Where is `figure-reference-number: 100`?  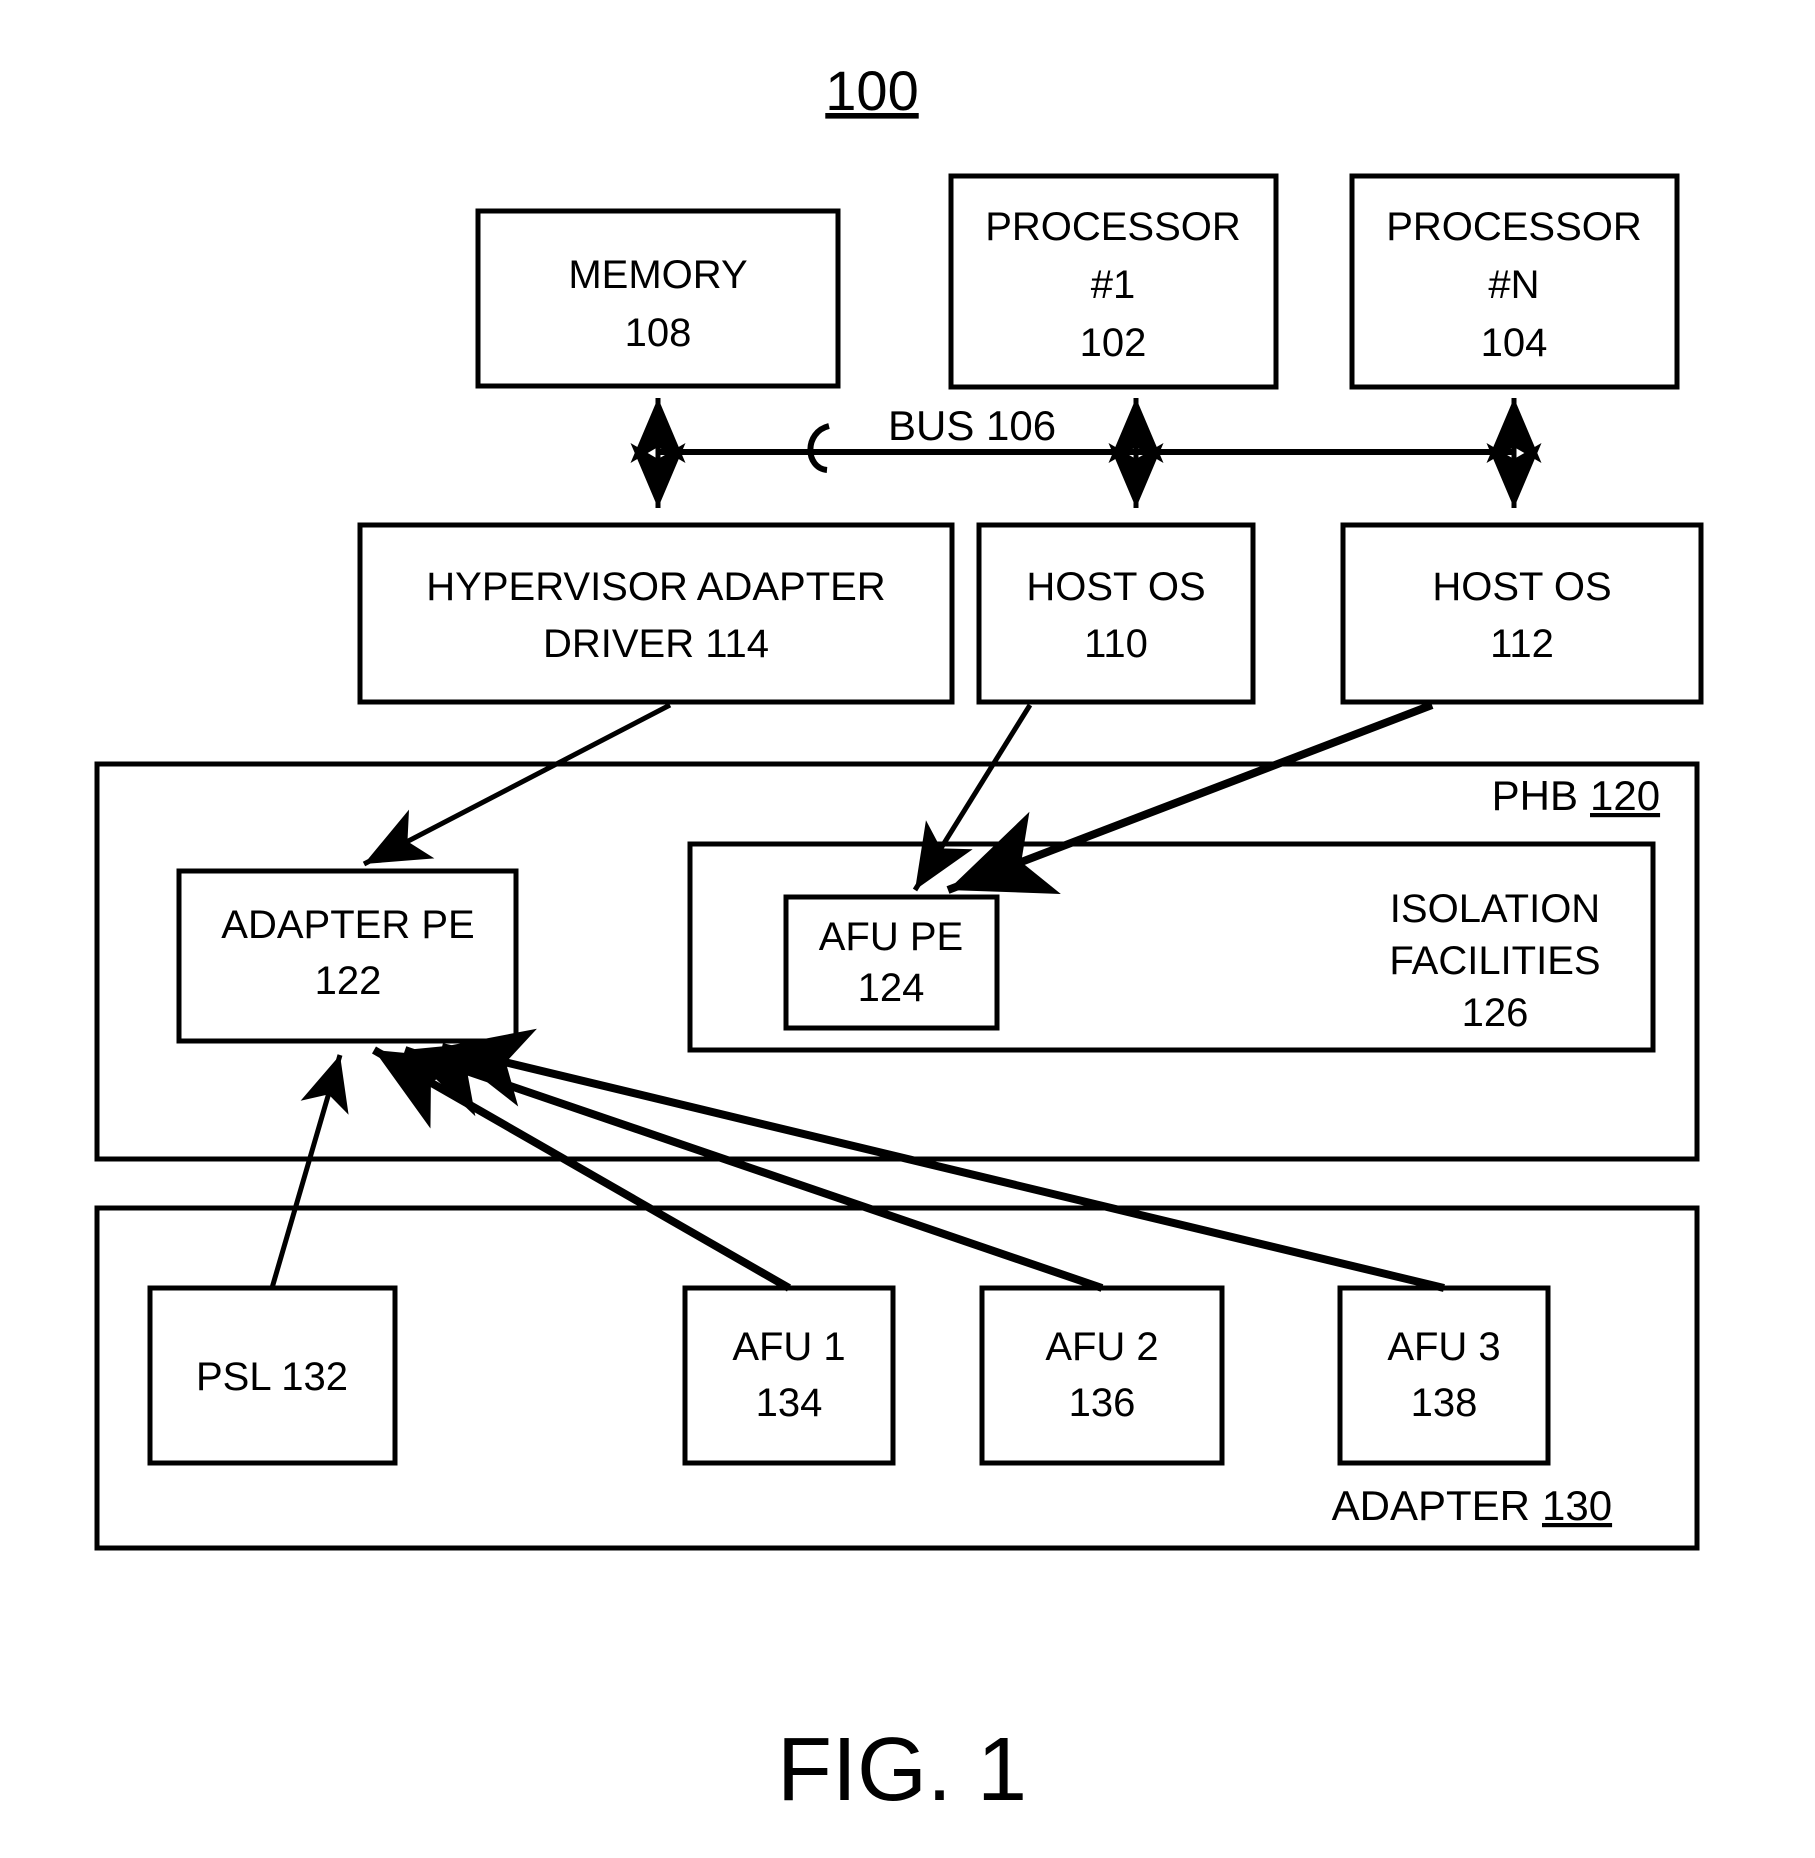 figure-reference-number: 100 is located at coordinates (871, 90).